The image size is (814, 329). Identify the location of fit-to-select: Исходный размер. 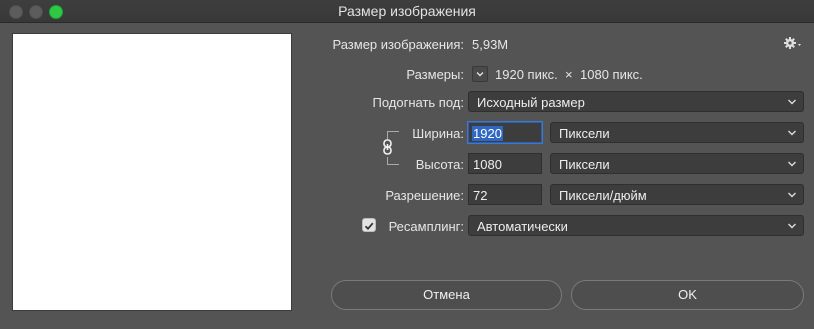
(636, 101).